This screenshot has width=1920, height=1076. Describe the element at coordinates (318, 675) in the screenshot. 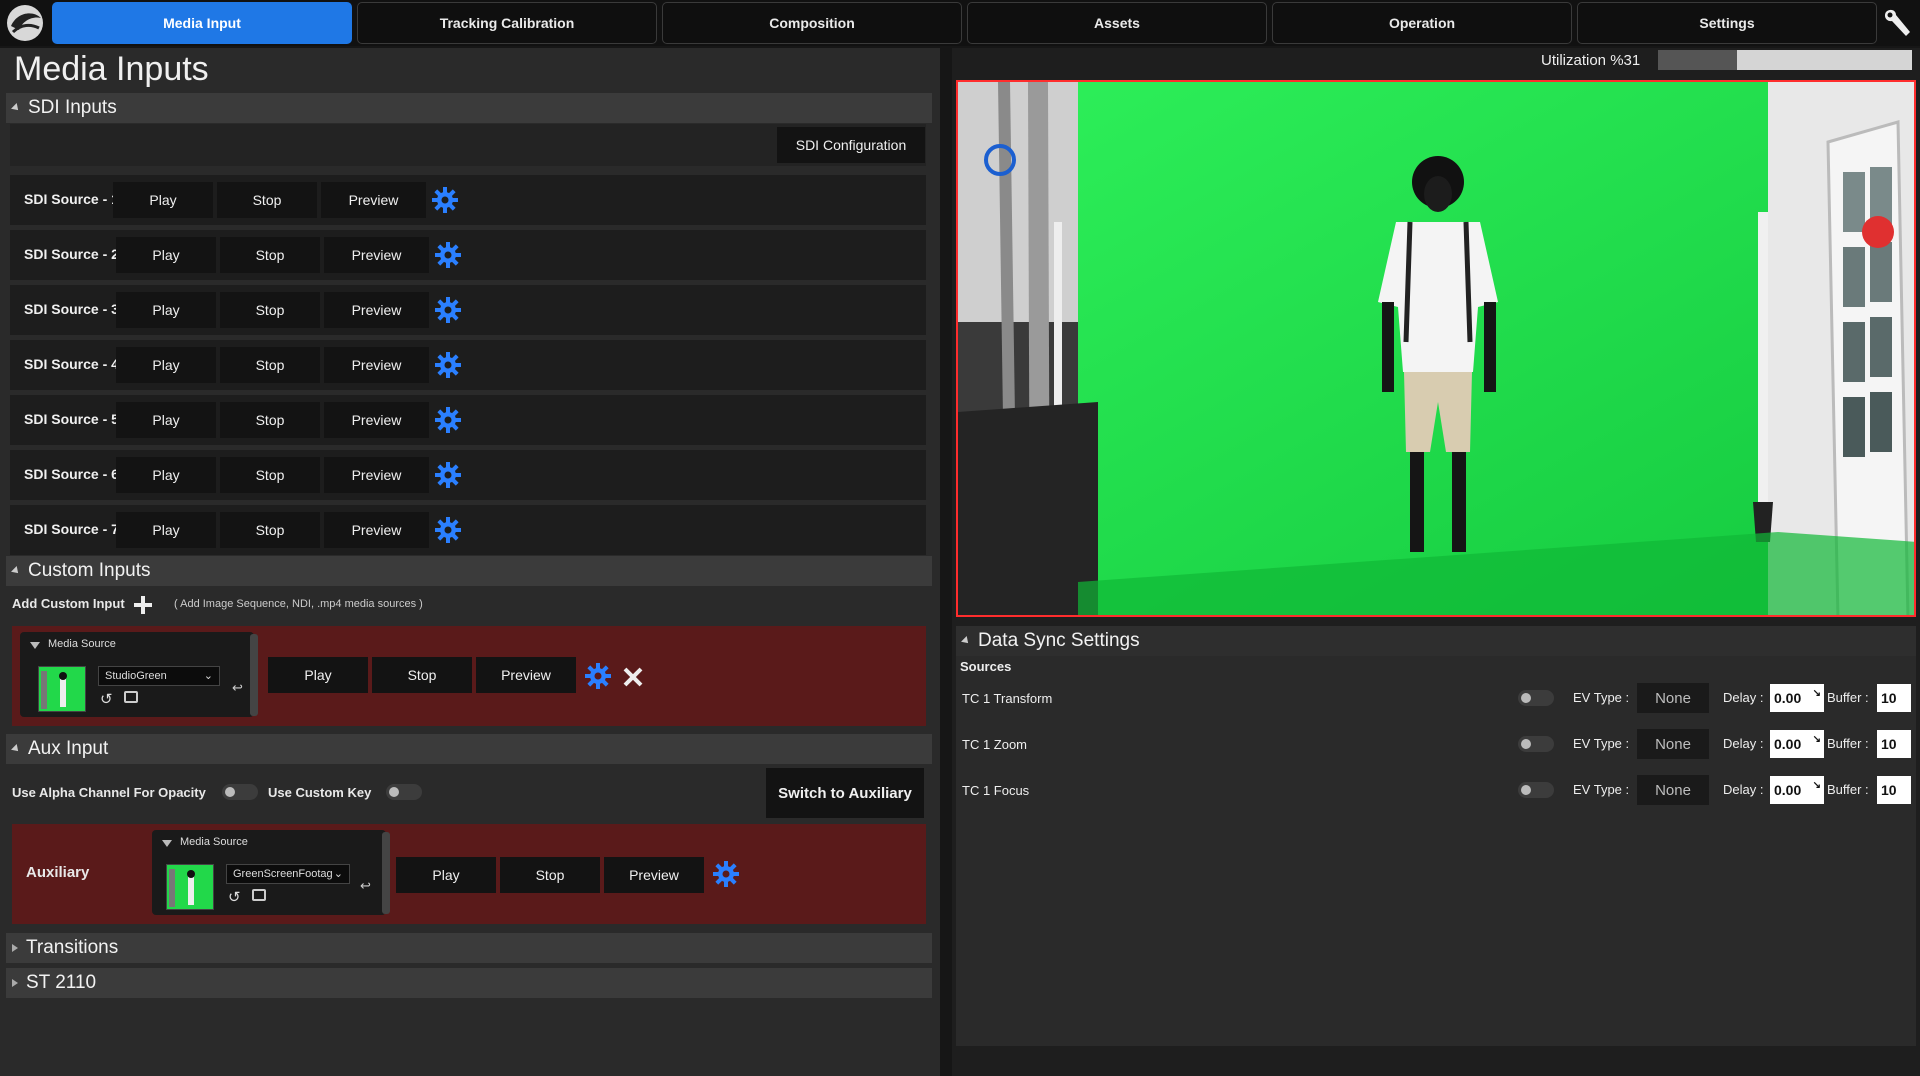

I see `custom-play-button: Play` at that location.